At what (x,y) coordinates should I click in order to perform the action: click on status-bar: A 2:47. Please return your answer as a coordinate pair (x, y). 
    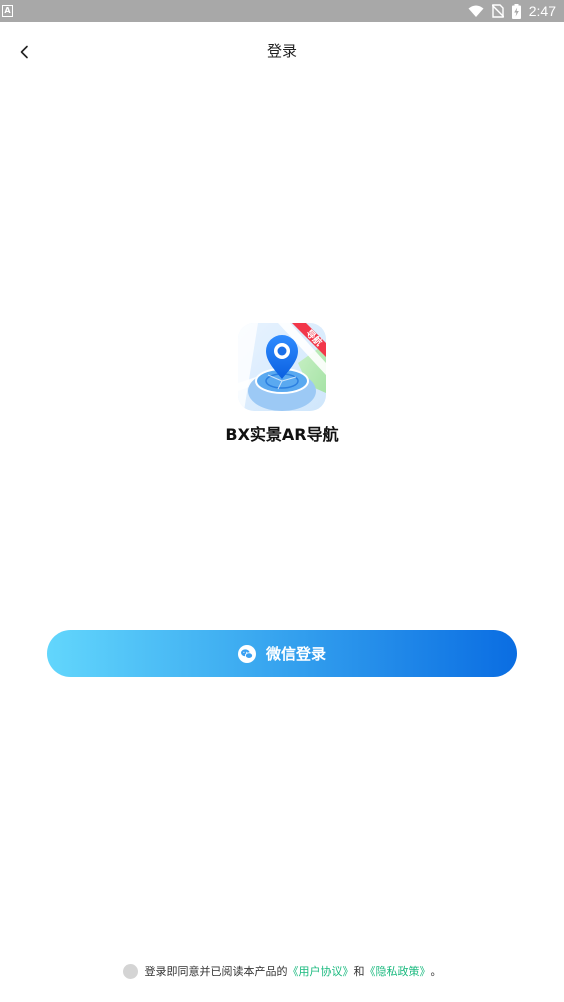
    Looking at the image, I should click on (282, 11).